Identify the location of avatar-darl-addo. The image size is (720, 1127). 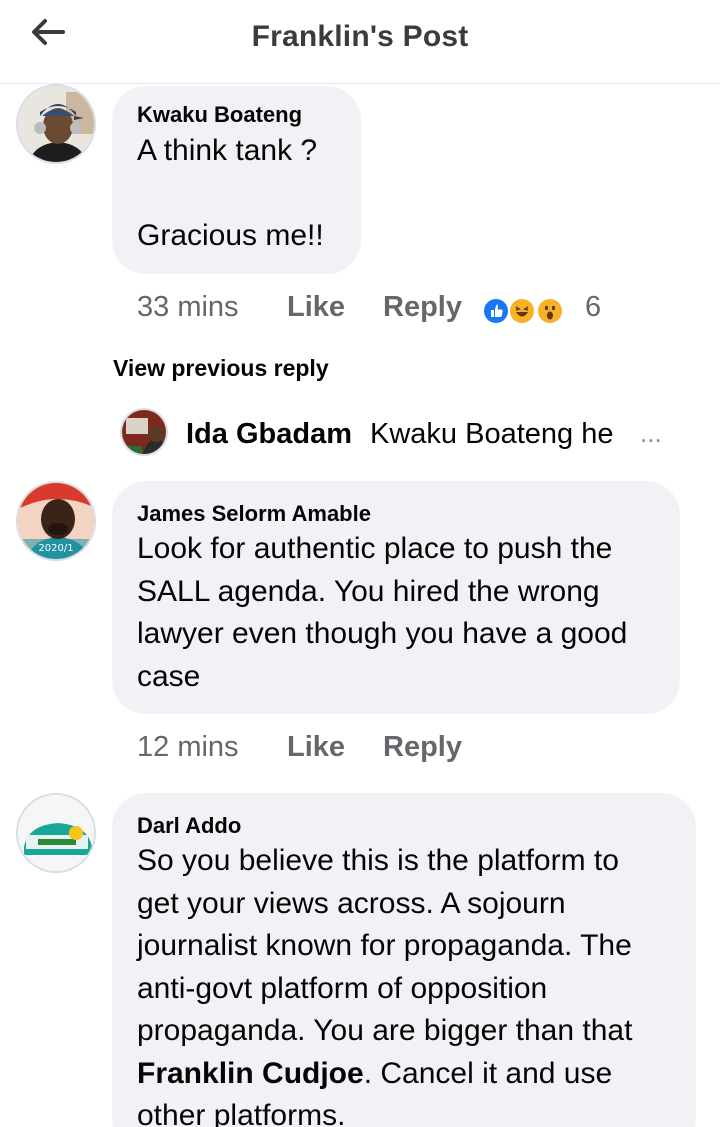
(56, 833).